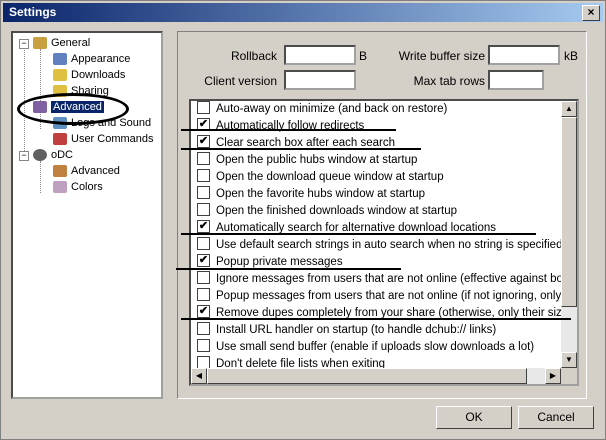 The height and width of the screenshot is (440, 606). Describe the element at coordinates (33, 12) in the screenshot. I see `window-title: Settings` at that location.